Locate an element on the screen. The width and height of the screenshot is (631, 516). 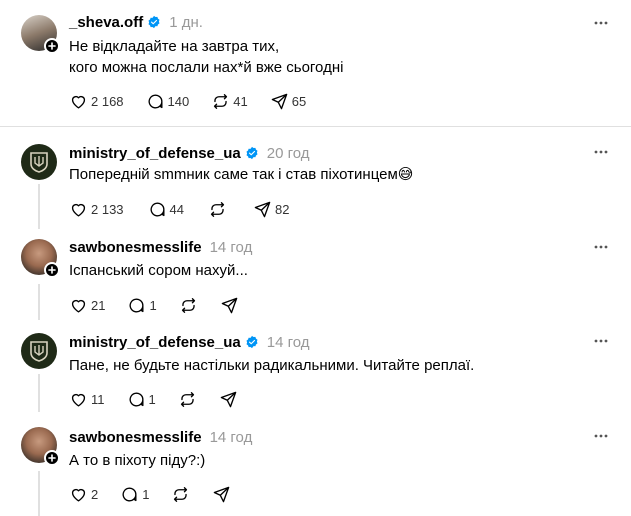
post-header: ministry_of_defense_ua 14 год is located at coordinates (189, 342).